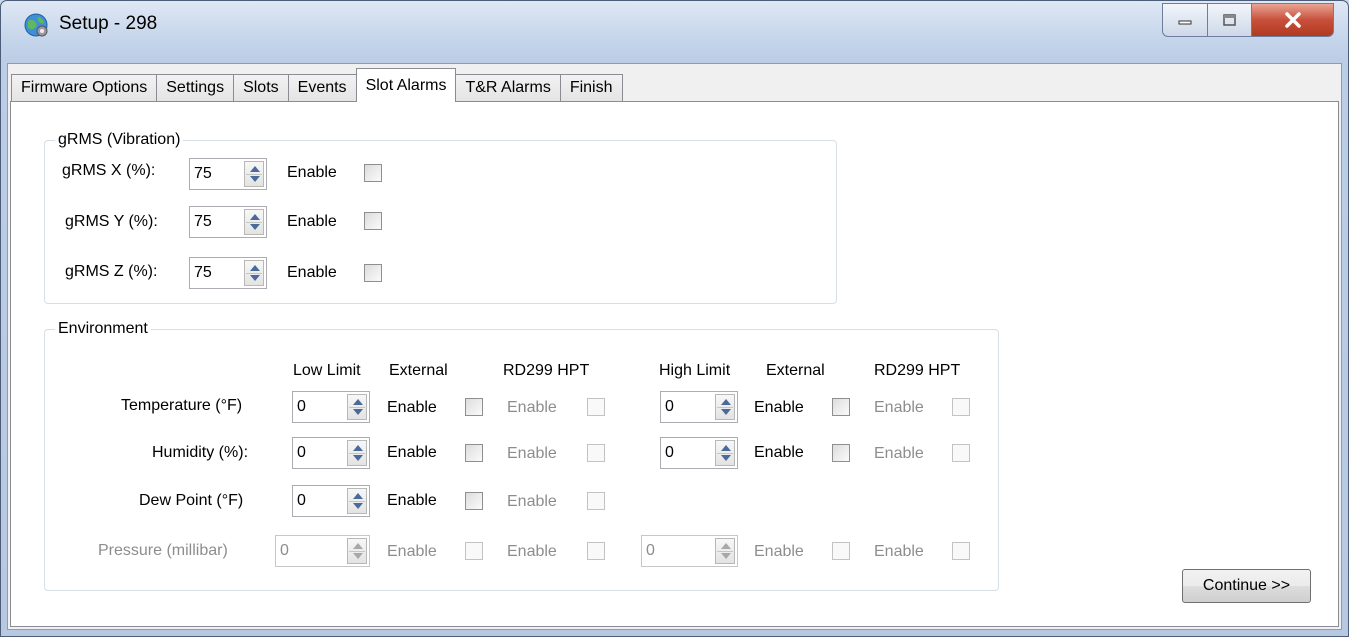  Describe the element at coordinates (725, 407) in the screenshot. I see `temperature-high-spin-buttons` at that location.